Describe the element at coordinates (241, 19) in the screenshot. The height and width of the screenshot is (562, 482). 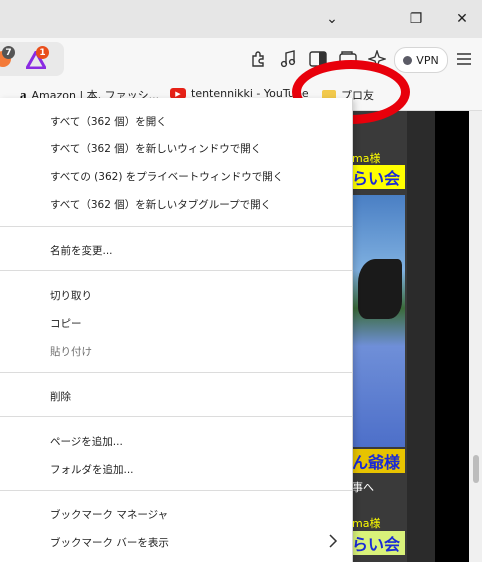
I see `title-bar: ⌄ ❐ ✕` at that location.